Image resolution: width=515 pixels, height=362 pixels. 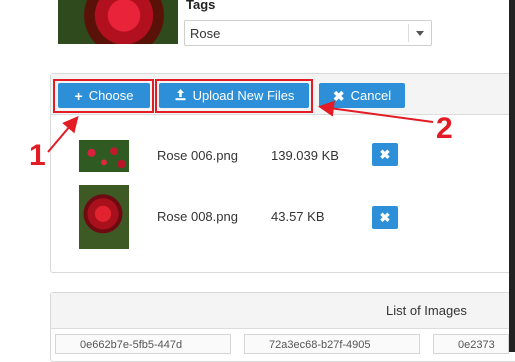 I want to click on annotation-number-1: 1, so click(x=37, y=155).